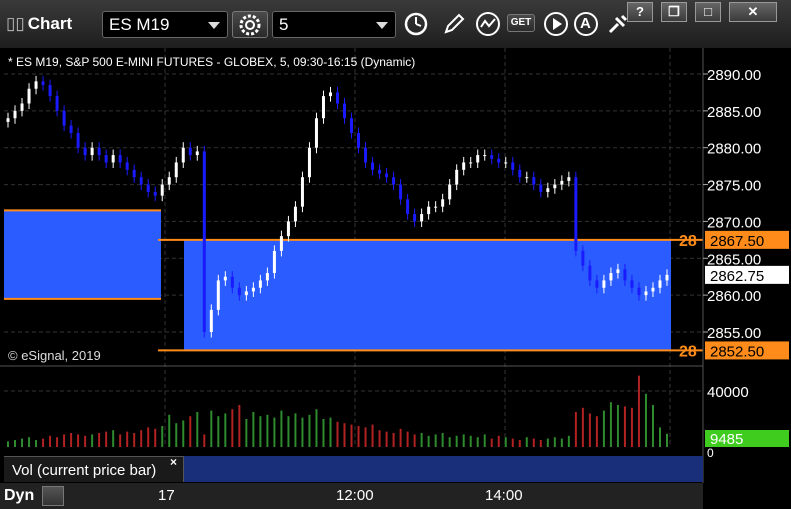 Image resolution: width=791 pixels, height=509 pixels. I want to click on window-title: ▯▯ Chart, so click(39, 24).